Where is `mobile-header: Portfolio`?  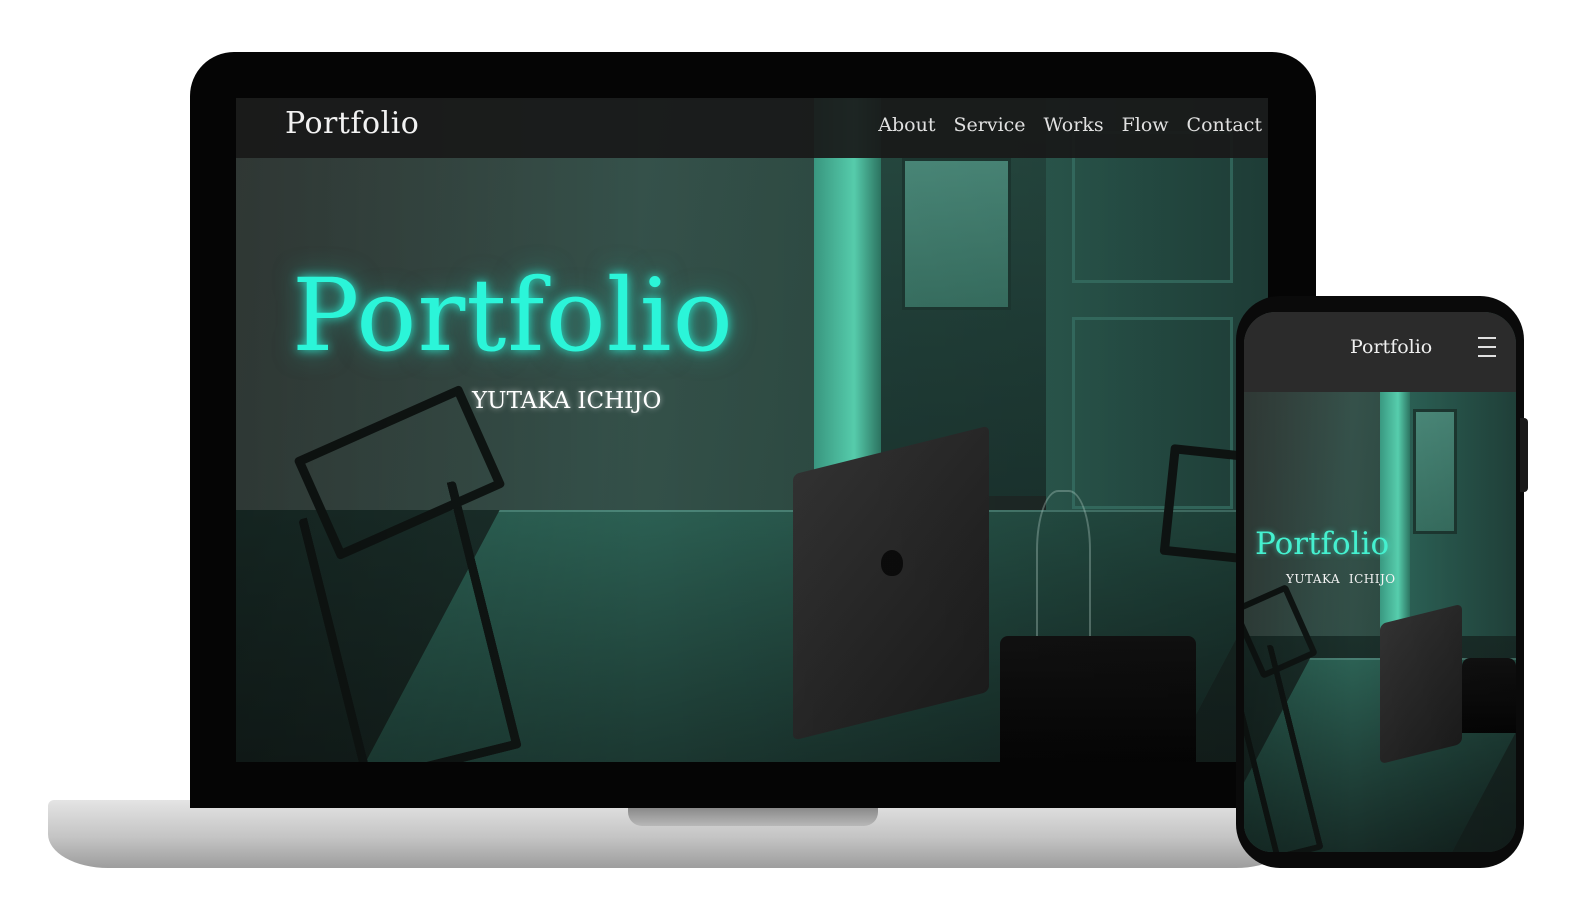 mobile-header: Portfolio is located at coordinates (1380, 352).